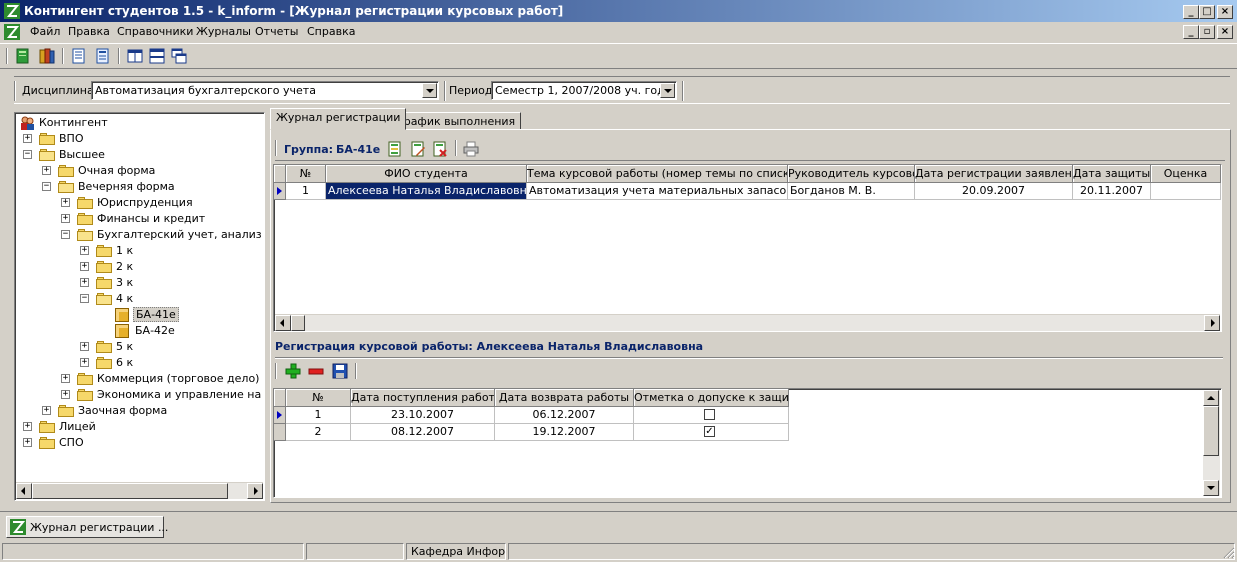 The image size is (1237, 562). What do you see at coordinates (1207, 32) in the screenshot?
I see `mdi-restore-button: ▫` at bounding box center [1207, 32].